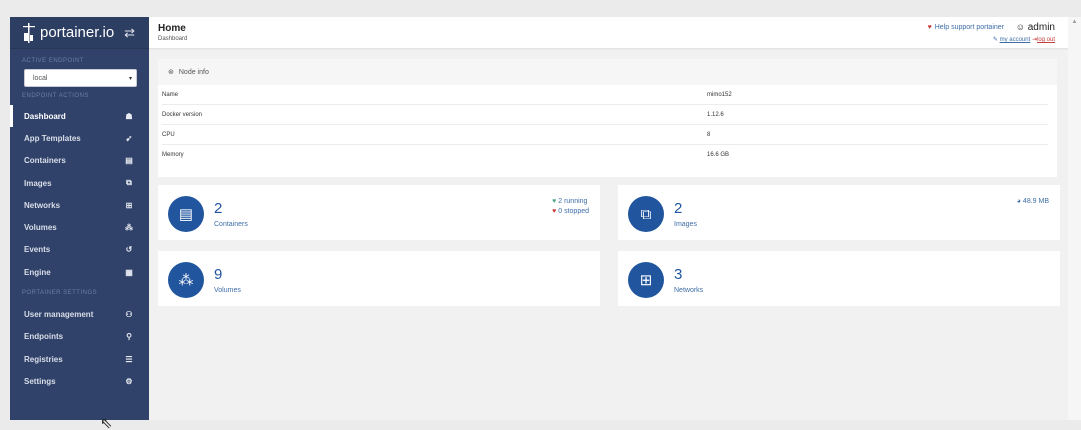  I want to click on sidebar-item-dashboard: Dashboard ☗, so click(79, 116).